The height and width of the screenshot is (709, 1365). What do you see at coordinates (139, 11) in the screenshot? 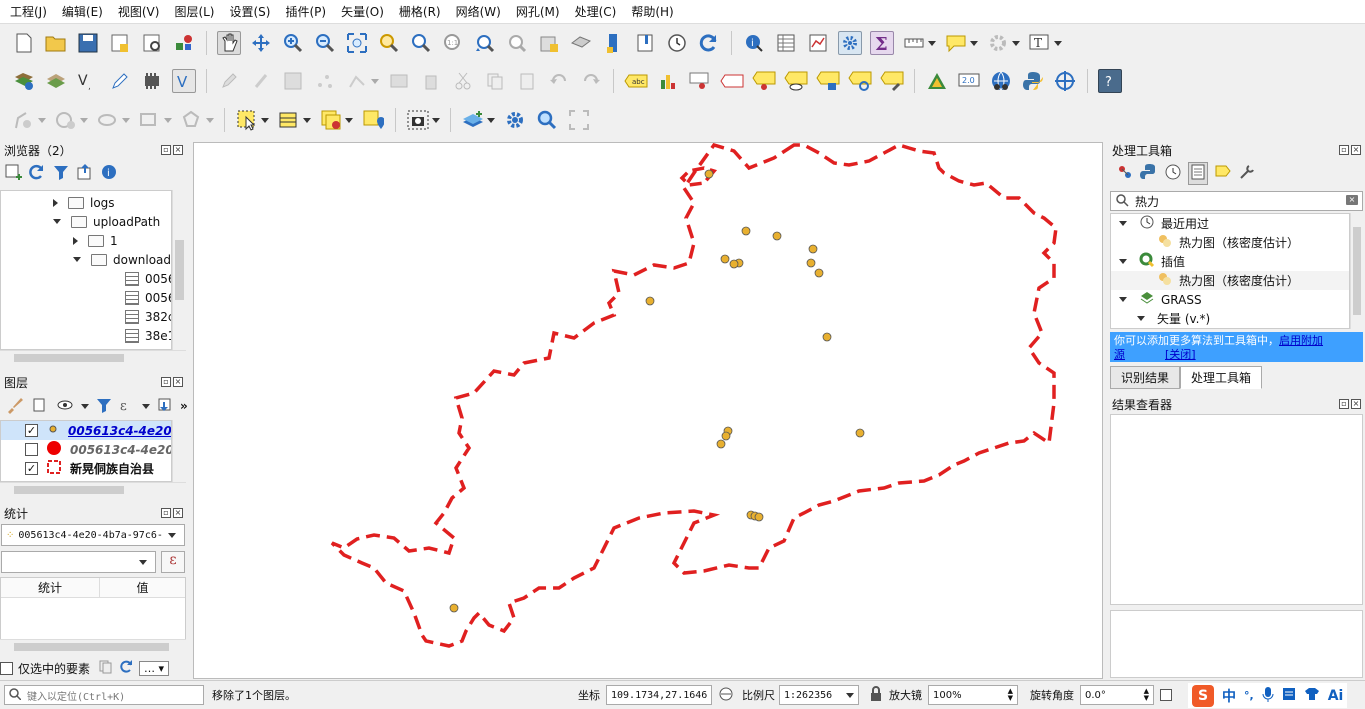
I see `menu-item: 视图(V)` at bounding box center [139, 11].